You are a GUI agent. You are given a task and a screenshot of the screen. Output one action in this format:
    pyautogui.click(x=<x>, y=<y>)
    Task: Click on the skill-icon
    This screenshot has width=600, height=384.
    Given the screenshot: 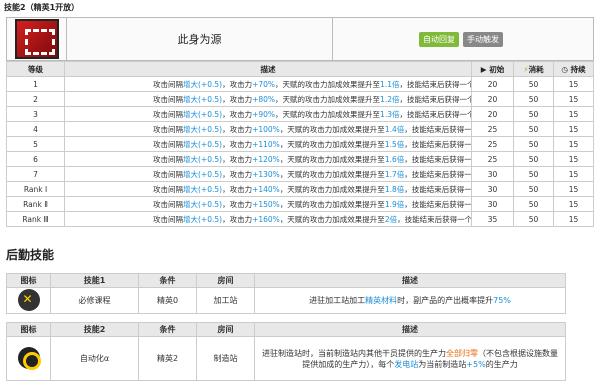 What is the action you would take?
    pyautogui.click(x=36, y=39)
    